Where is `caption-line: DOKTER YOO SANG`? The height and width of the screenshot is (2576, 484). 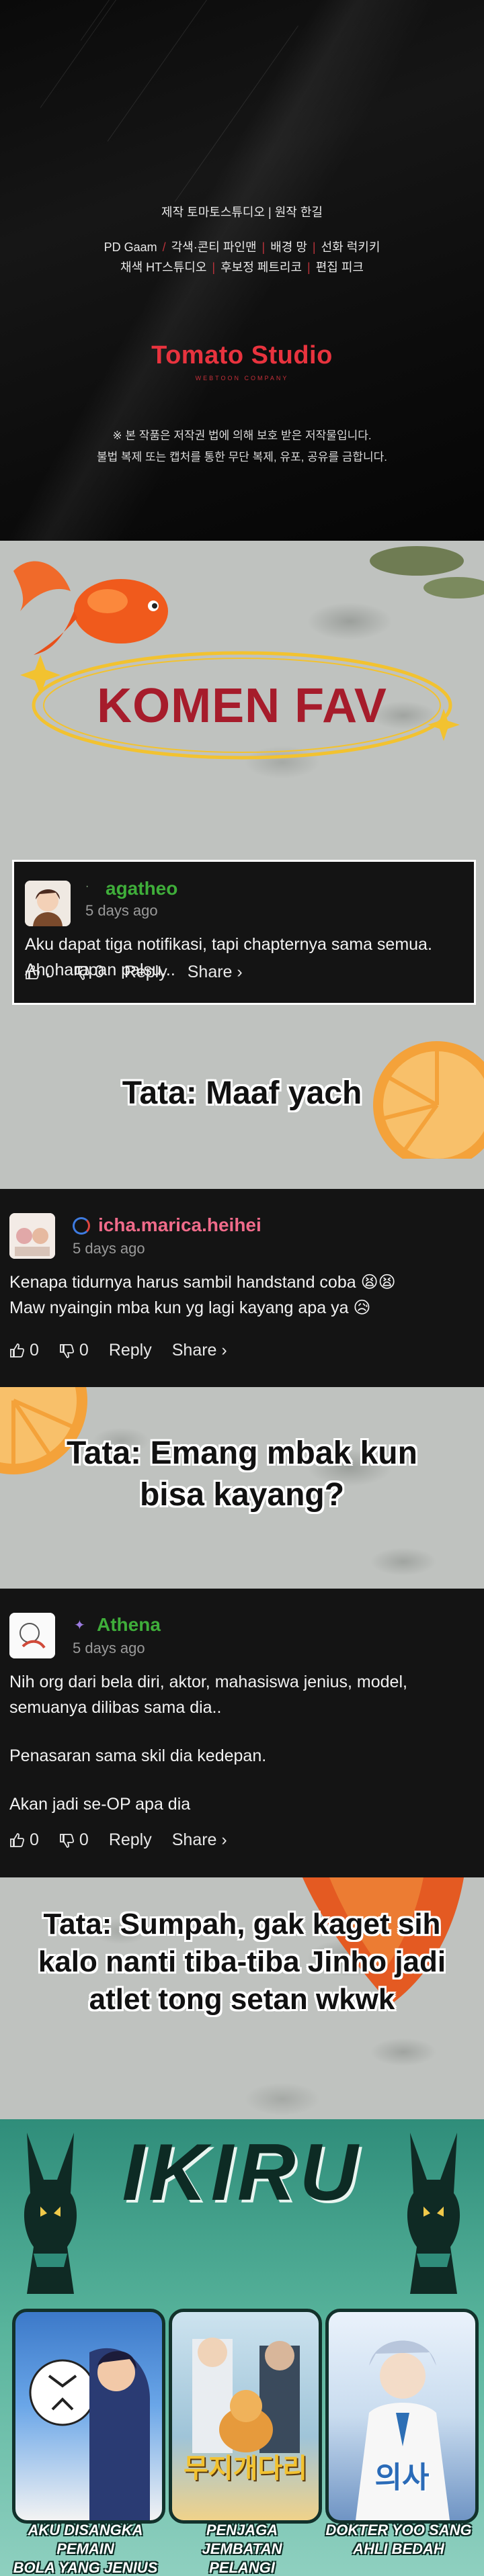
caption-line: DOKTER YOO SANG is located at coordinates (399, 2530).